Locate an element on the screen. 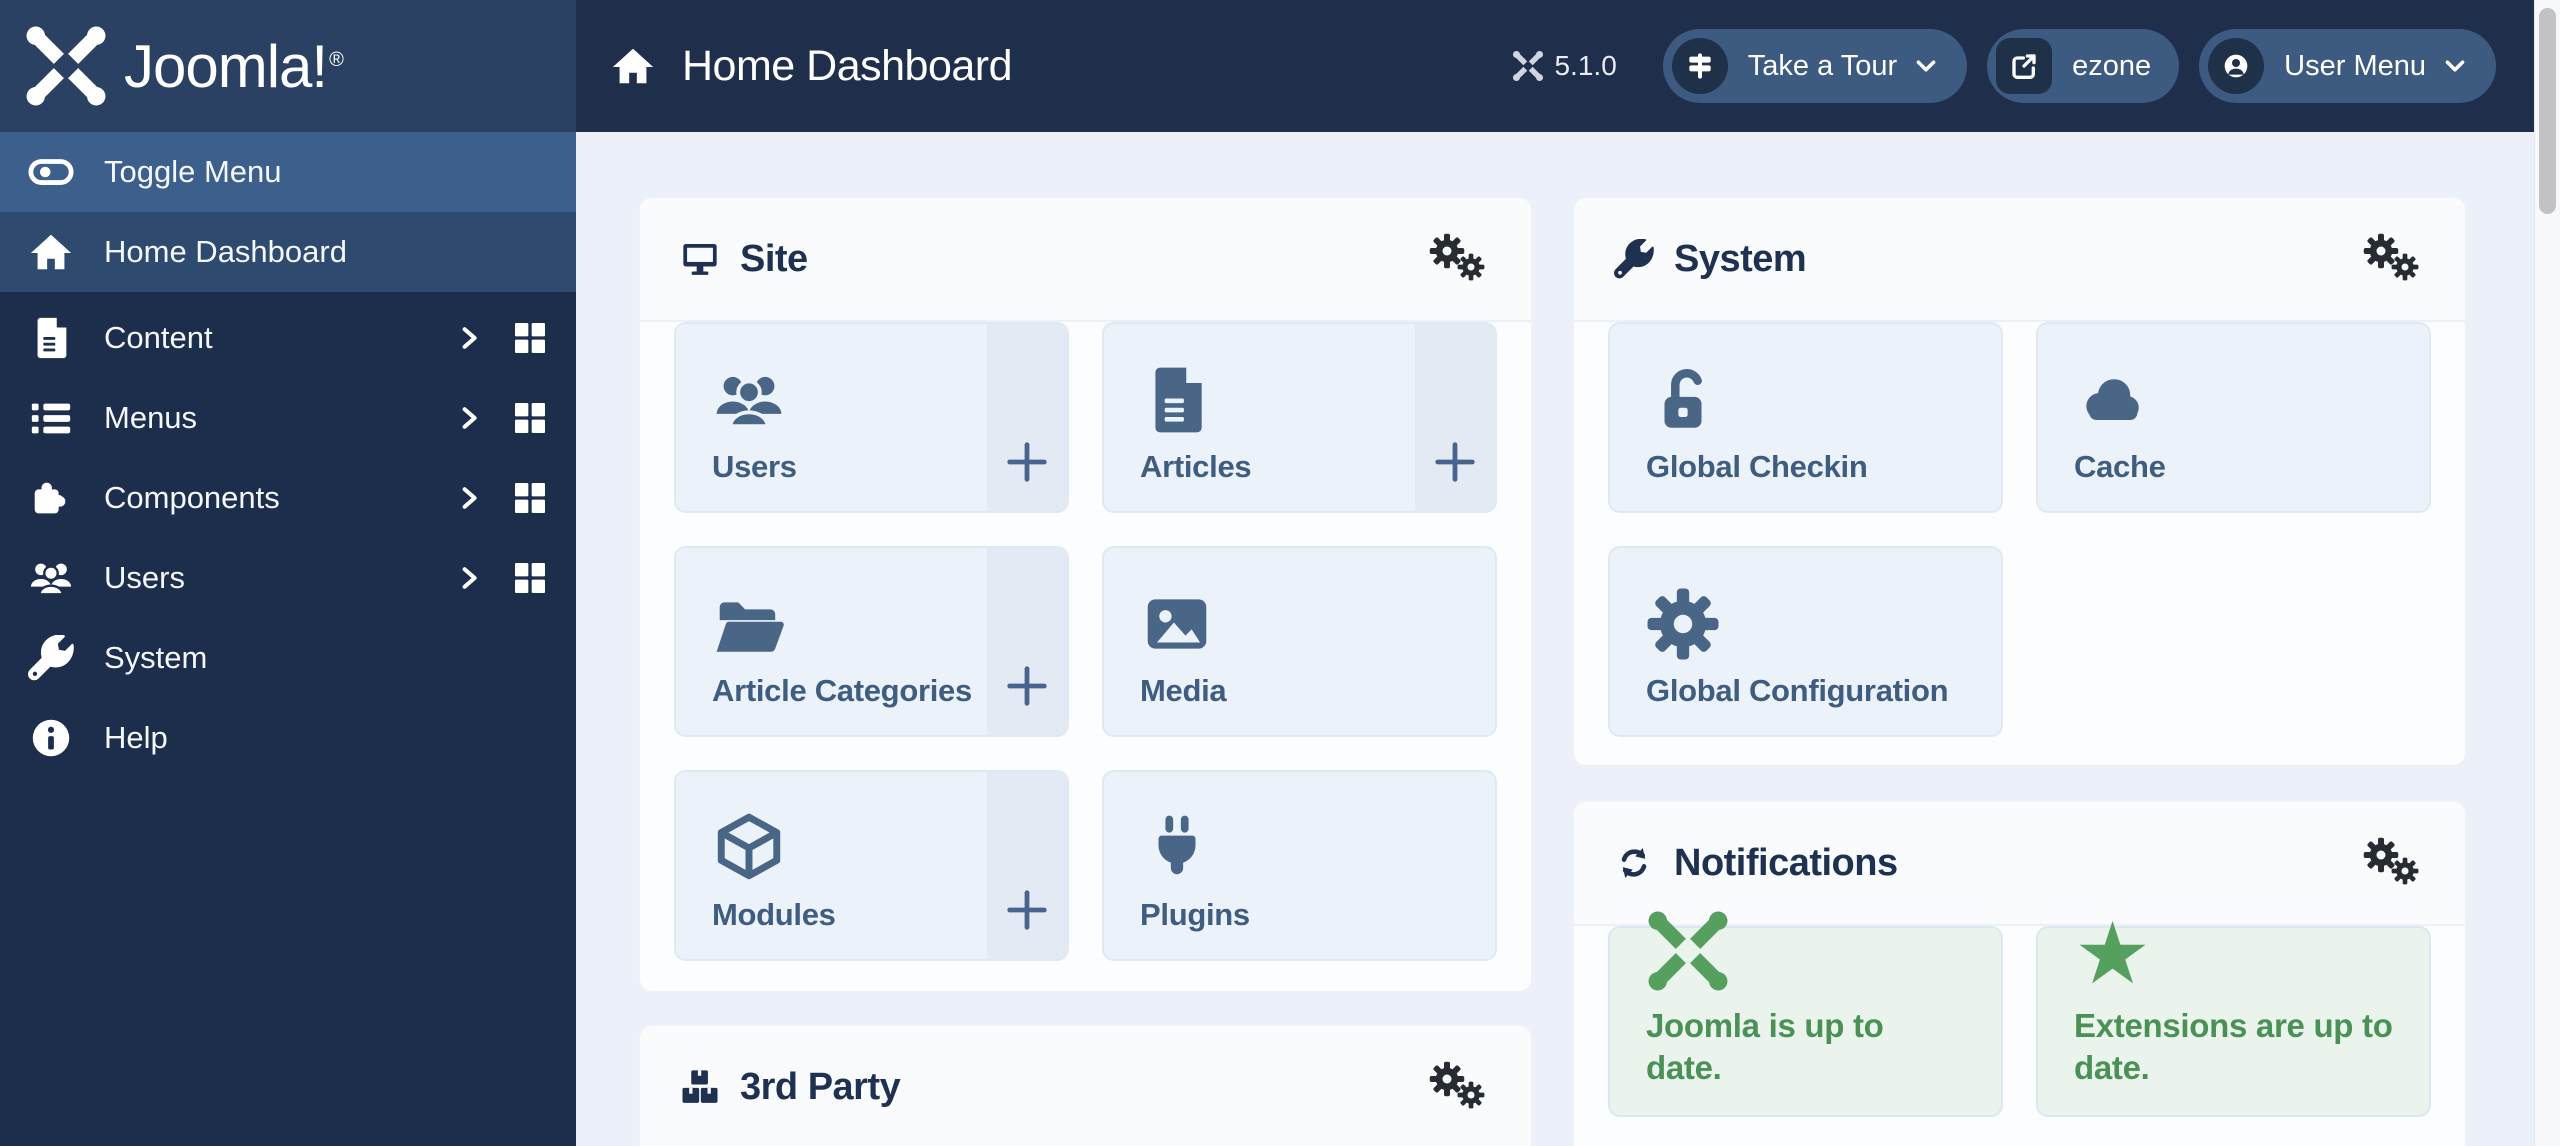 This screenshot has height=1146, width=2560. star-icon: ★ is located at coordinates (2113, 954).